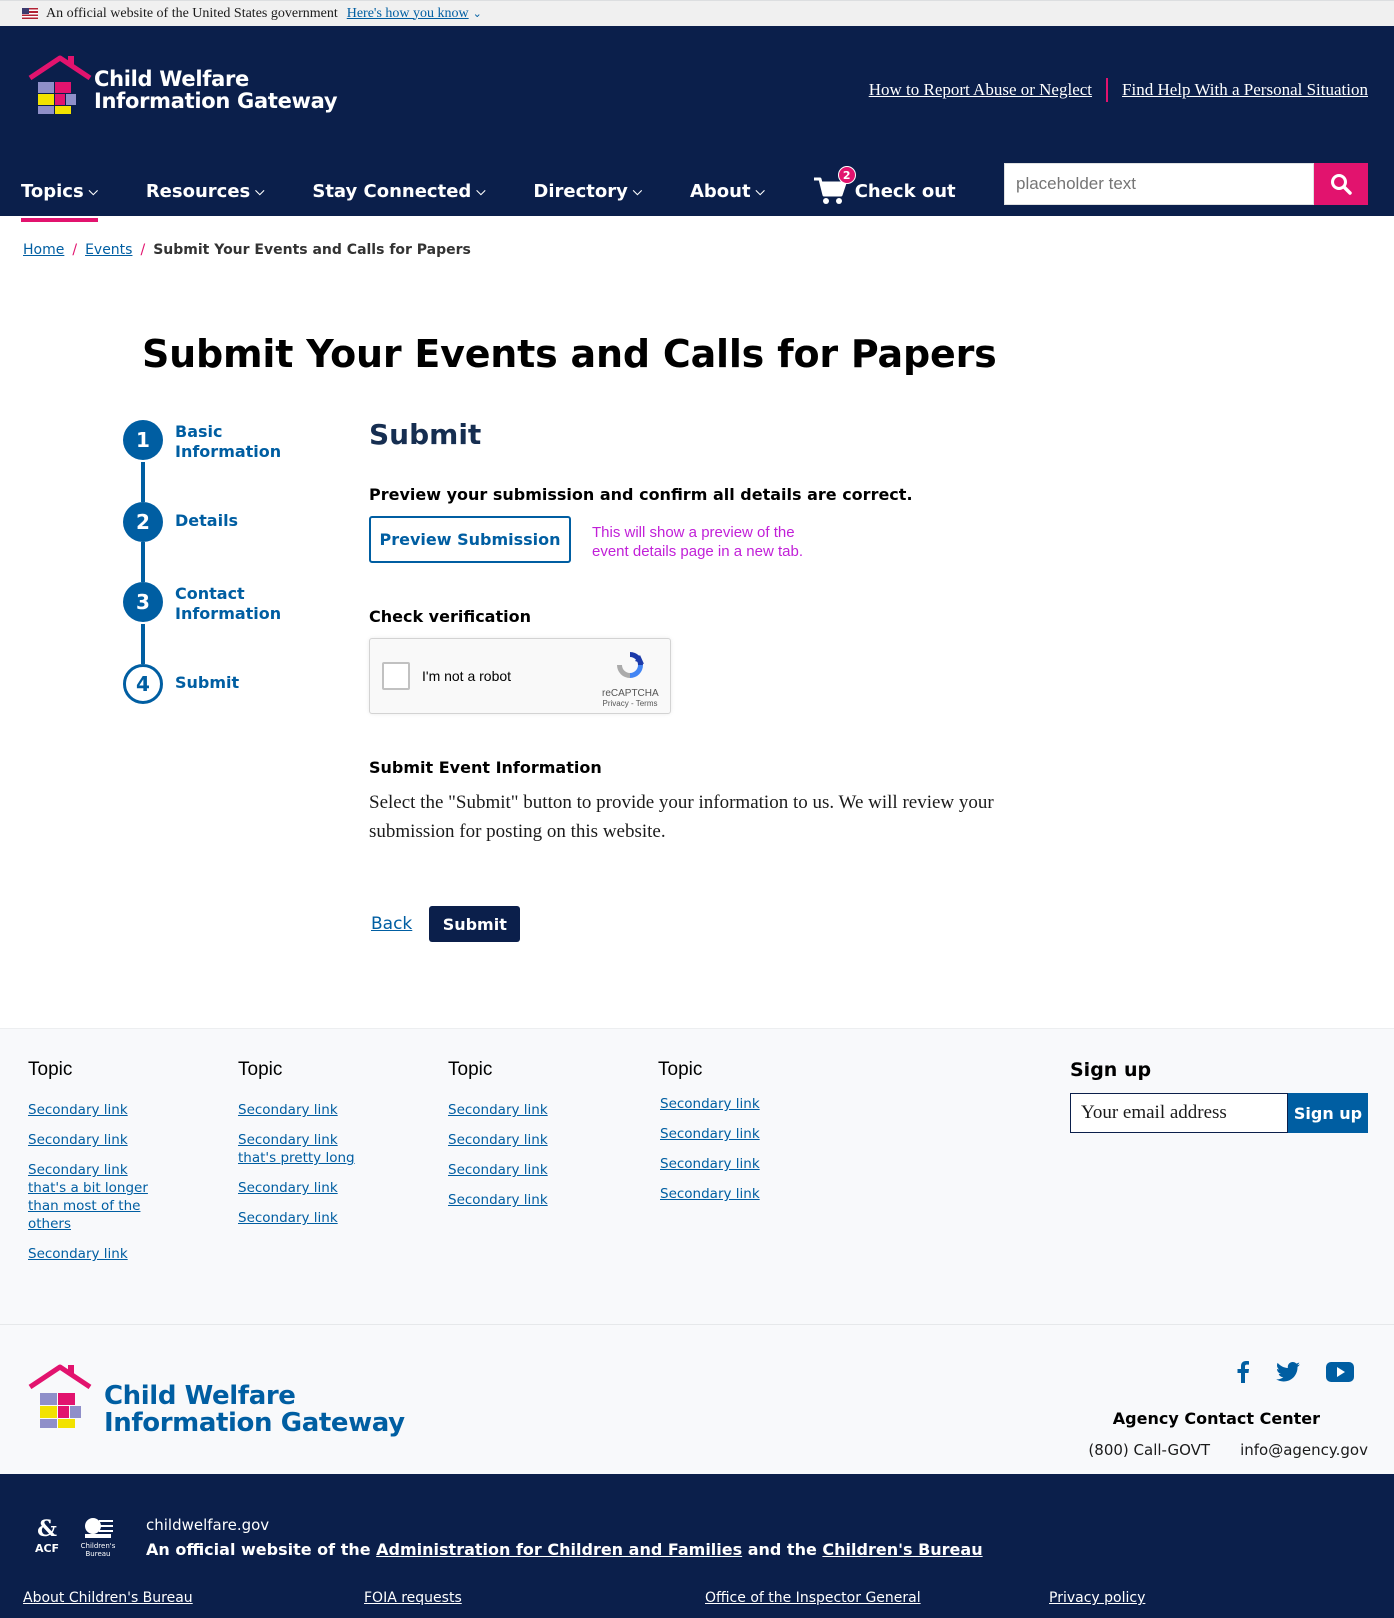 Image resolution: width=1394 pixels, height=1618 pixels. Describe the element at coordinates (413, 1598) in the screenshot. I see `foia-link: FOIA requests` at that location.